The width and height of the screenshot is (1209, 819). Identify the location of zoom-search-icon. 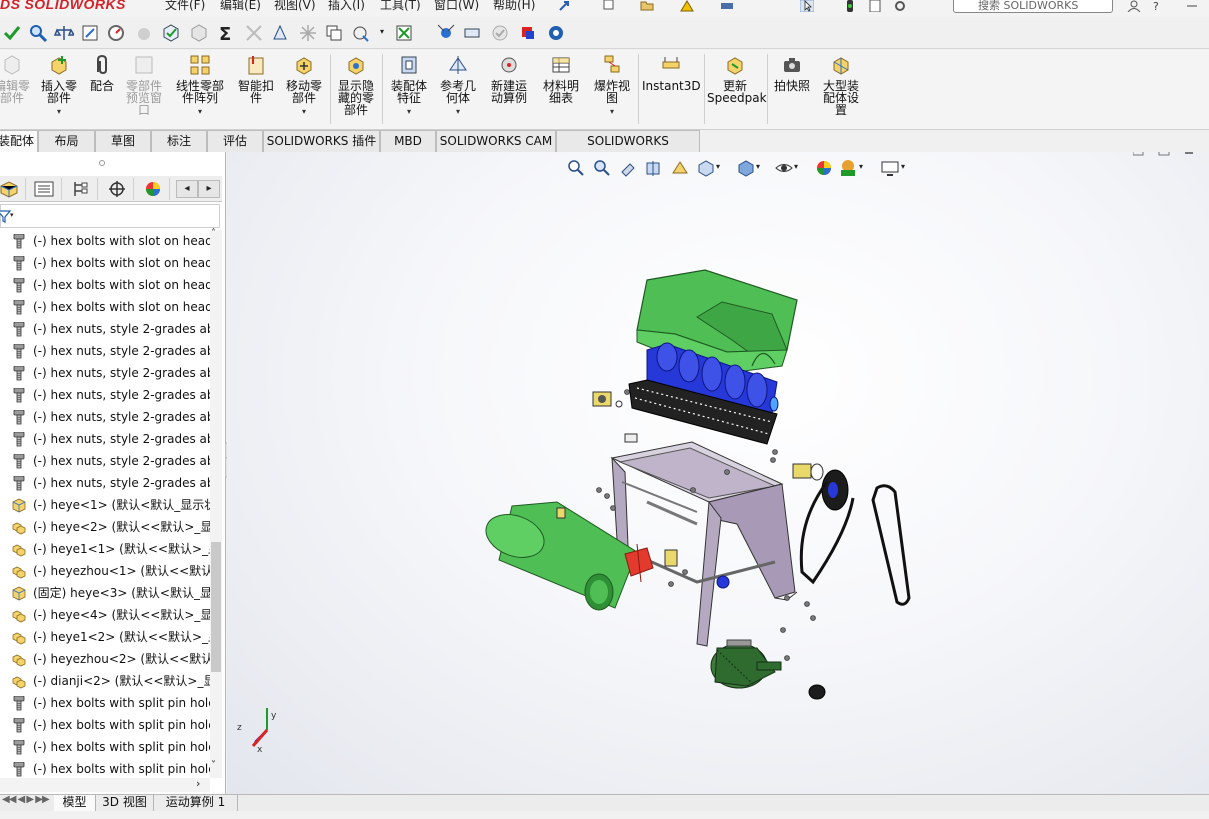
(38, 33).